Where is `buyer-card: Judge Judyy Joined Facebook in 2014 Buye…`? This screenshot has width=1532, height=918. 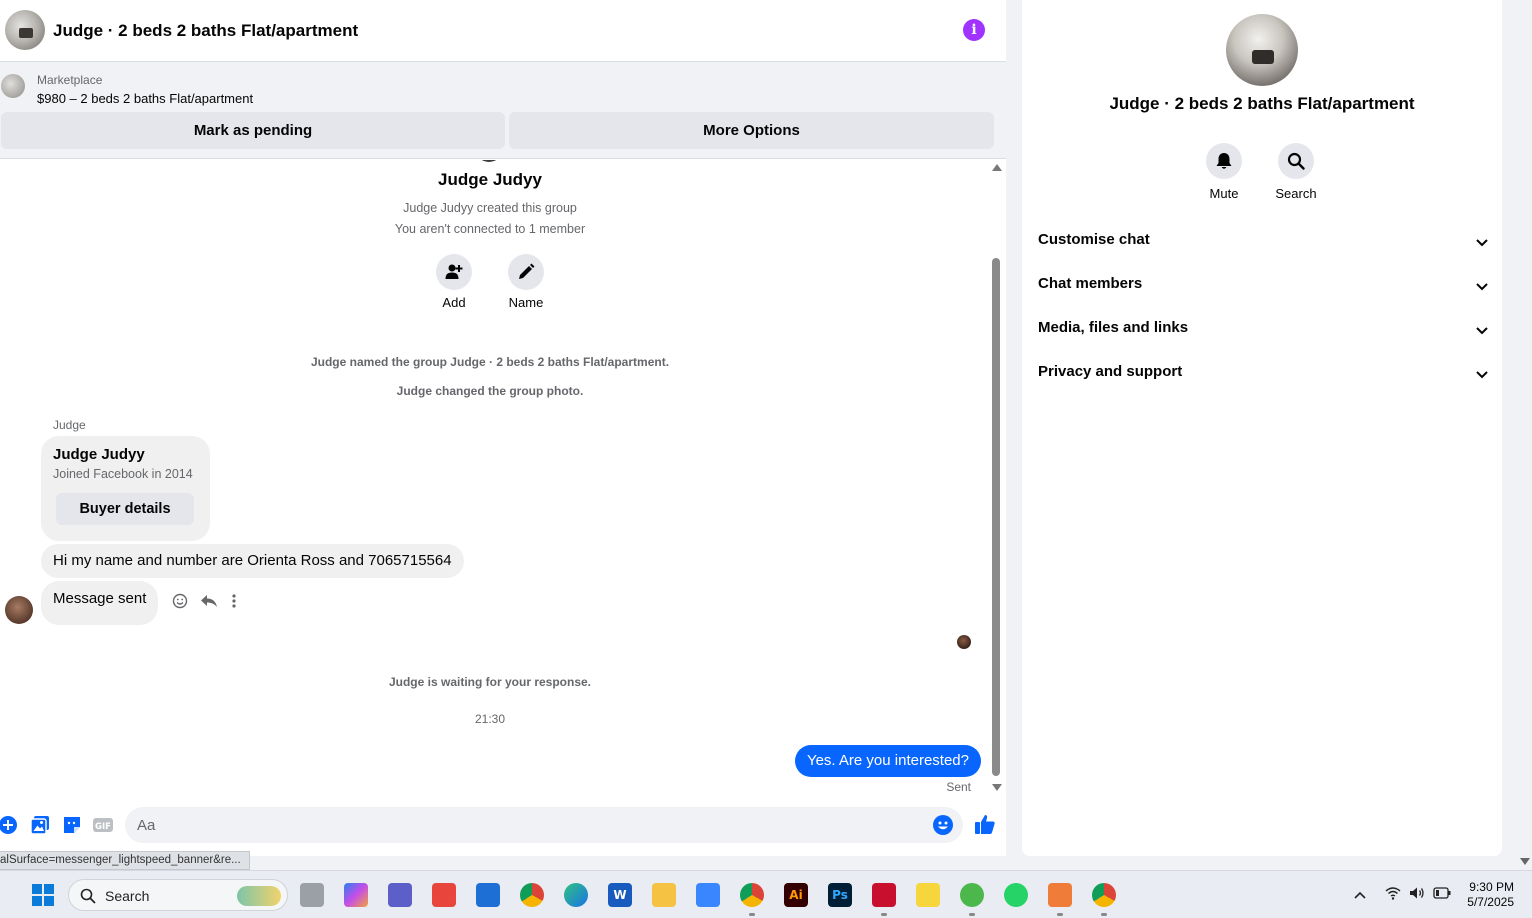
buyer-card: Judge Judyy Joined Facebook in 2014 Buye… is located at coordinates (125, 488).